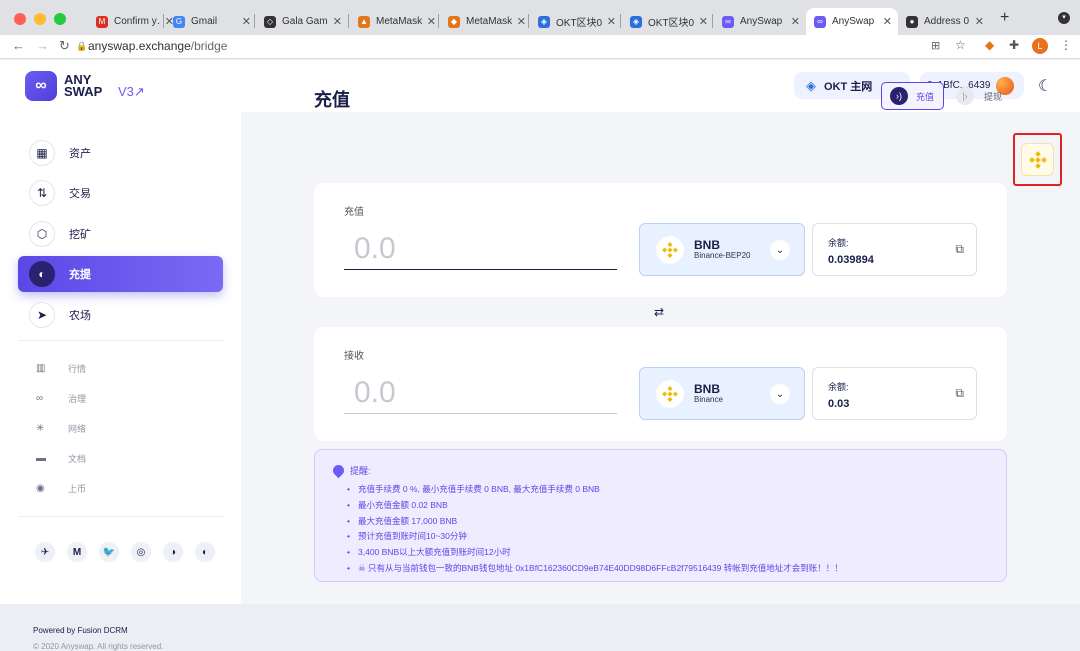 The image size is (1080, 651). I want to click on url-field: anyswap.exchange/bridge, so click(157, 46).